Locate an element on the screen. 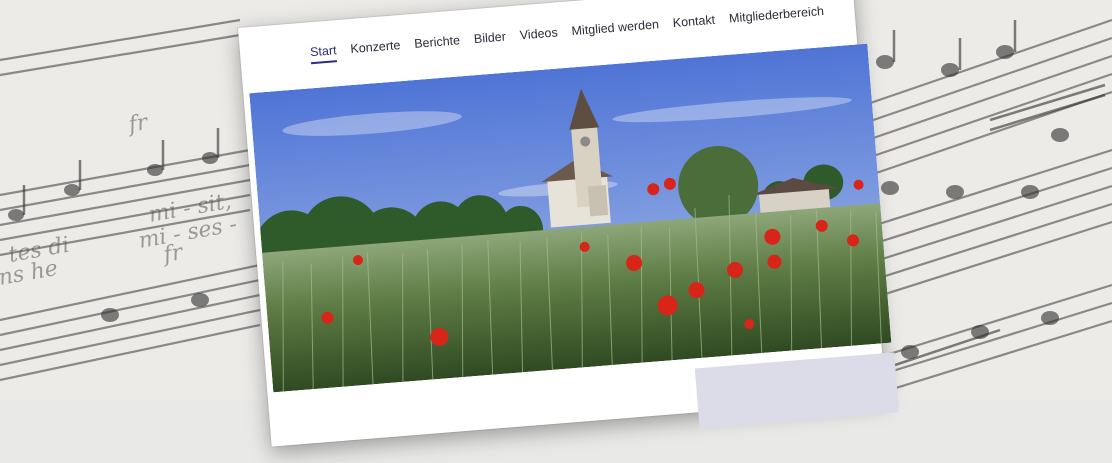 This screenshot has width=1112, height=463. nav-mitgliederbereich: Mitgliederbereich is located at coordinates (776, 17).